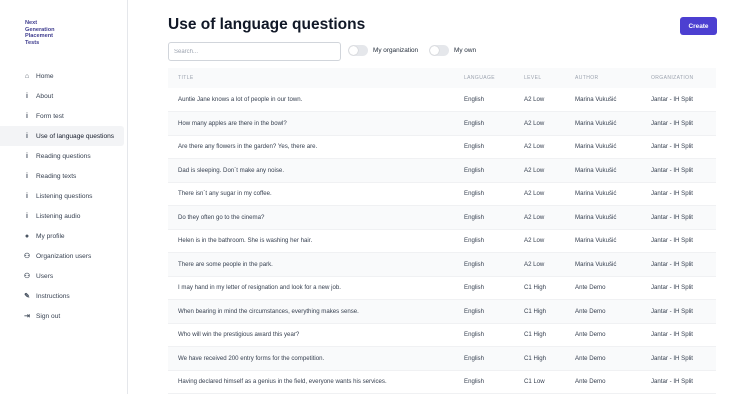  What do you see at coordinates (64, 296) in the screenshot?
I see `sidebar-item-instructions: ✎ Instructions` at bounding box center [64, 296].